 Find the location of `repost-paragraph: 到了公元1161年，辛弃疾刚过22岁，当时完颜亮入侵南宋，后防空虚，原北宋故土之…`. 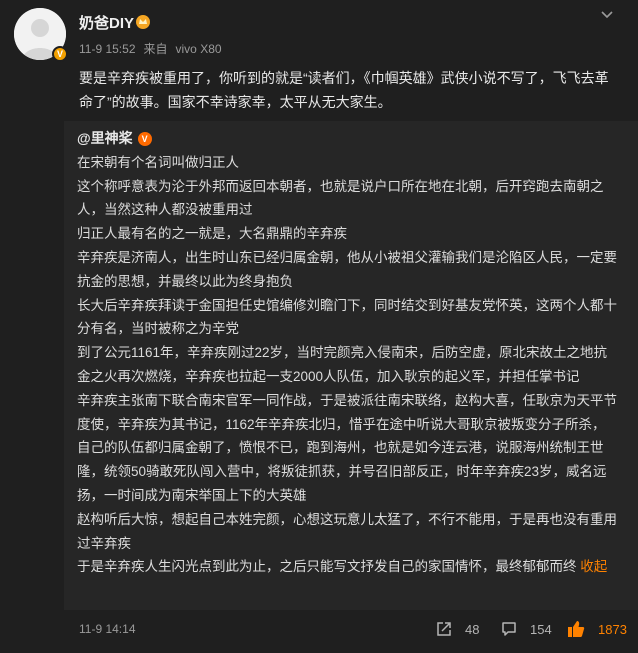

repost-paragraph: 到了公元1161年，辛弃疾刚过22岁，当时完颜亮入侵南宋，后防空虚，原北宋故土之… is located at coordinates (342, 364).